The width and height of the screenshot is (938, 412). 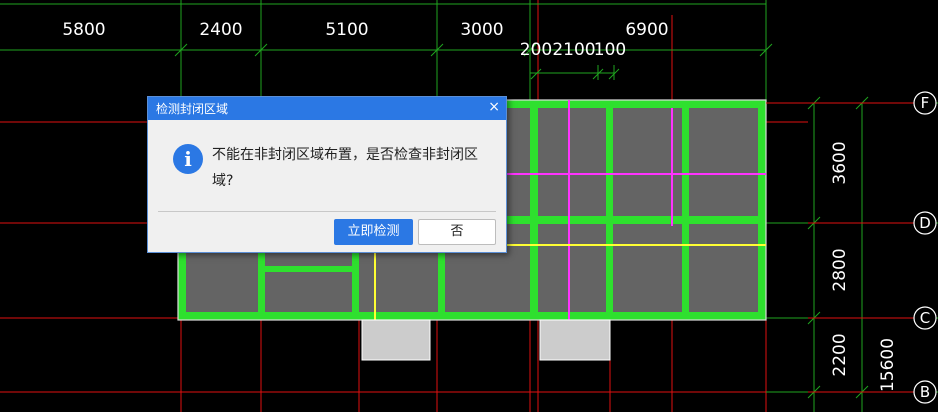 I want to click on axis-label-c: C, so click(x=925, y=318).